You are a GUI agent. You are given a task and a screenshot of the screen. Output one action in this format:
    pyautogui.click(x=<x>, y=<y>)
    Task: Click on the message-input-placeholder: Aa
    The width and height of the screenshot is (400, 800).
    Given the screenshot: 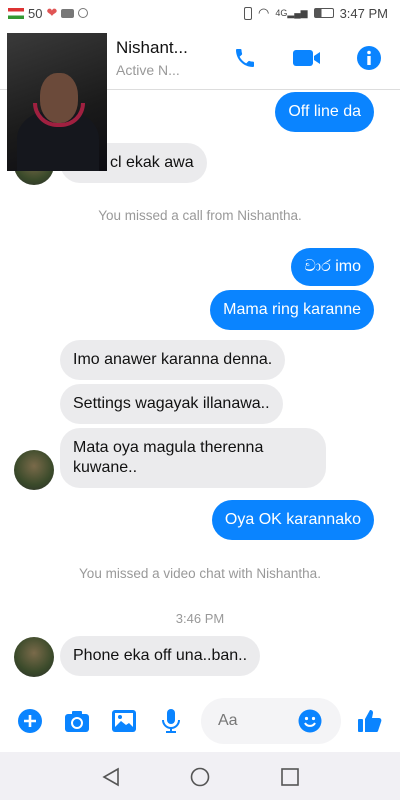 What is the action you would take?
    pyautogui.click(x=228, y=720)
    